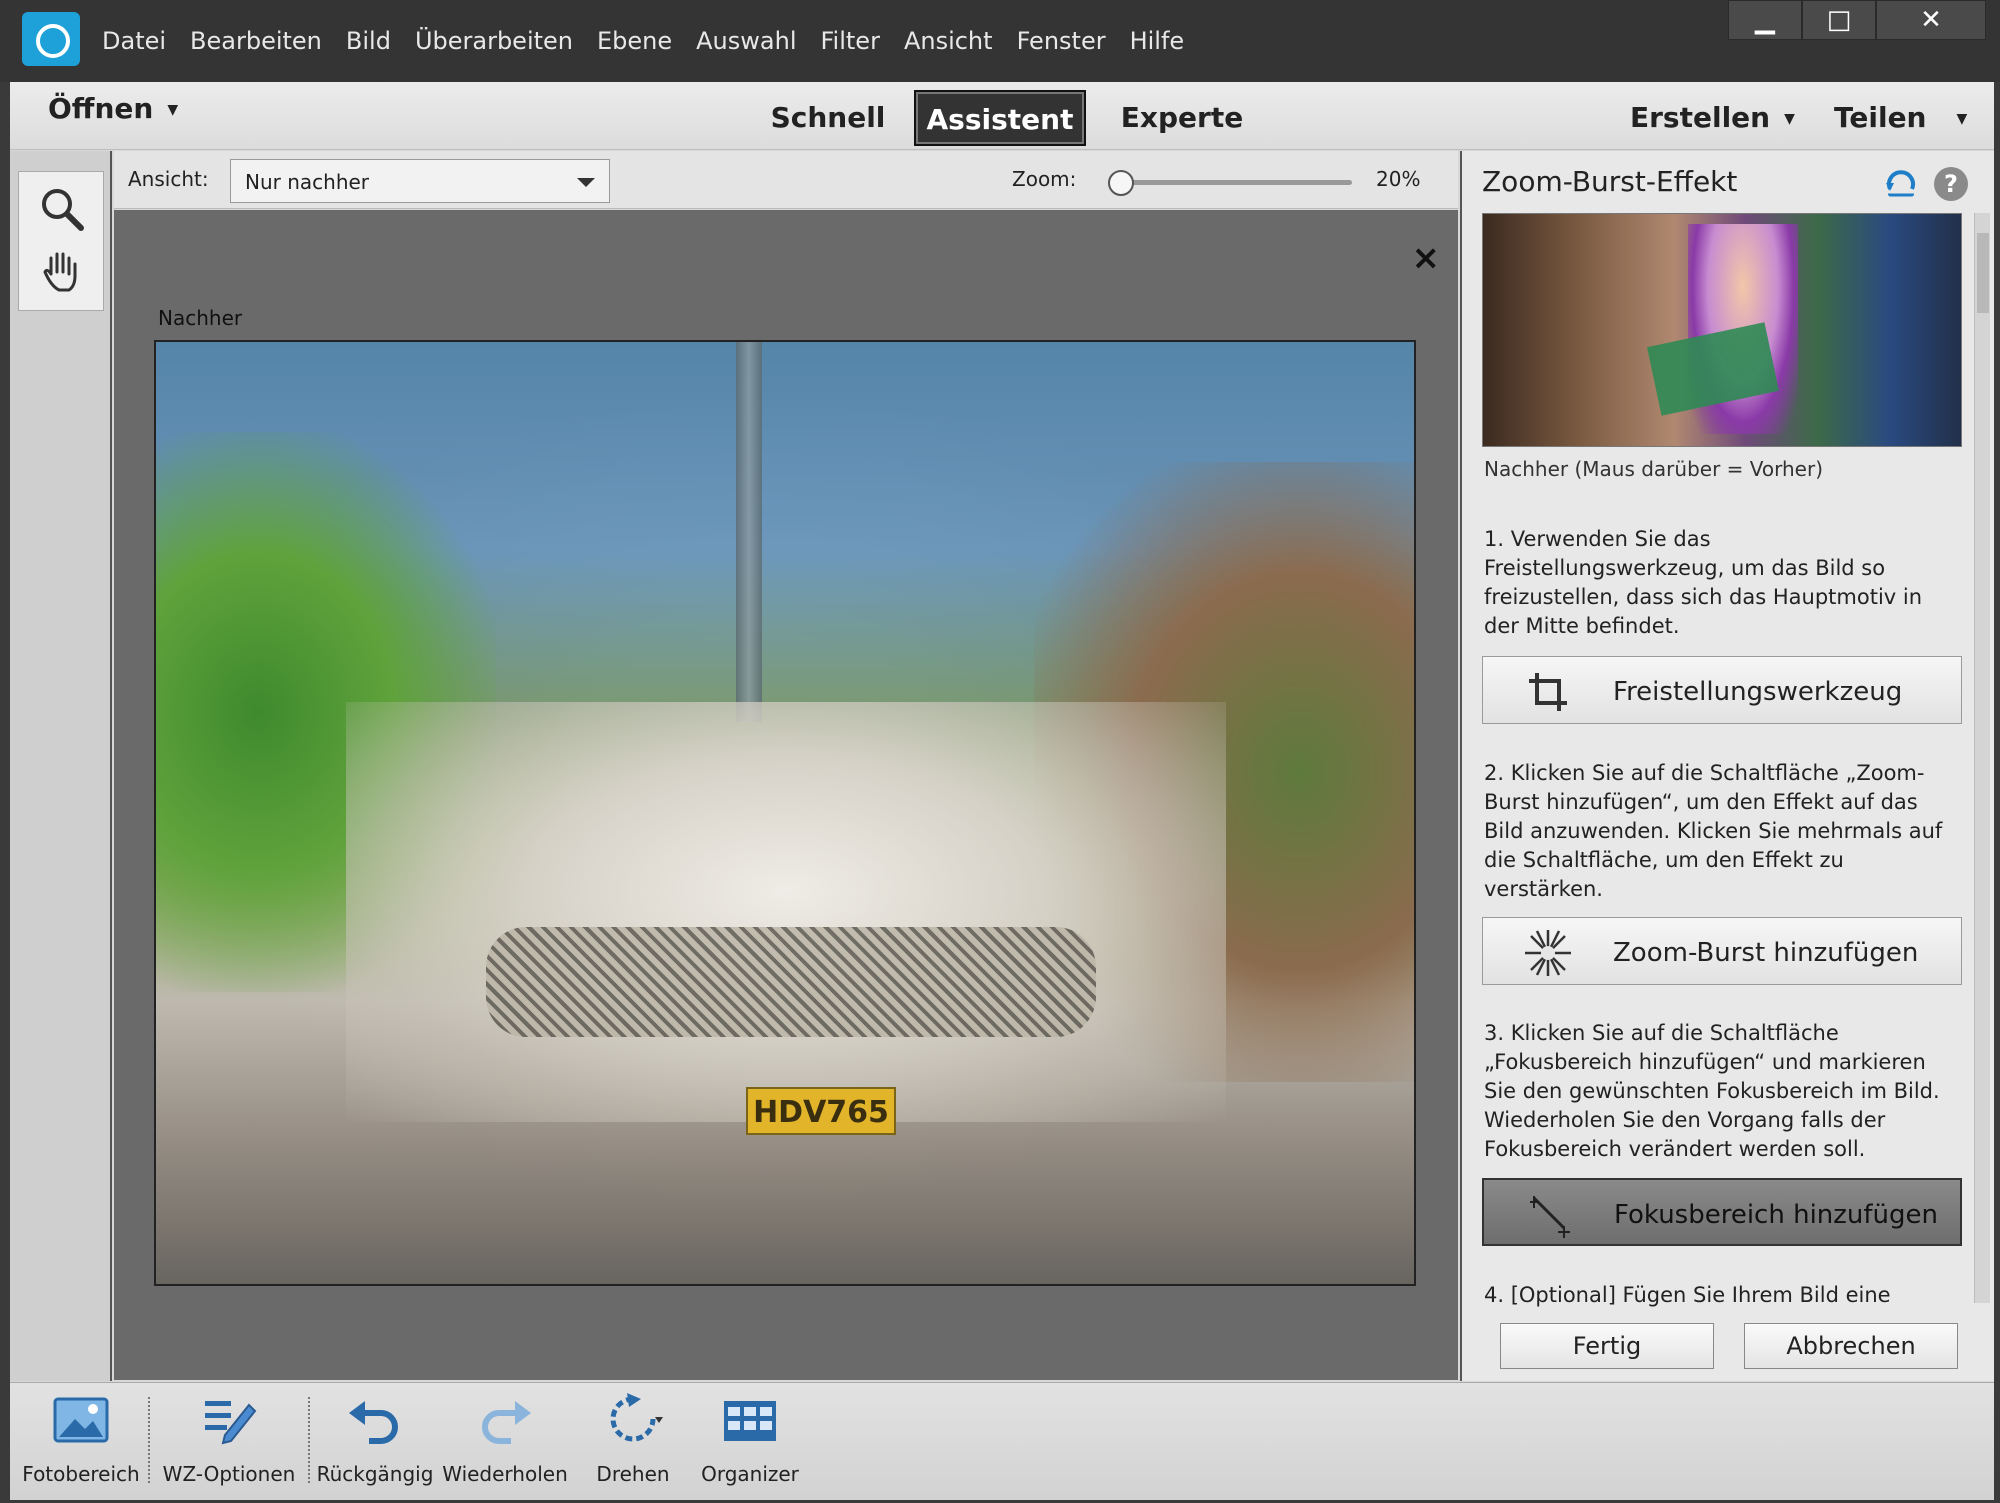 This screenshot has height=1503, width=2000. I want to click on cancel-button: Abbrechen, so click(1851, 1346).